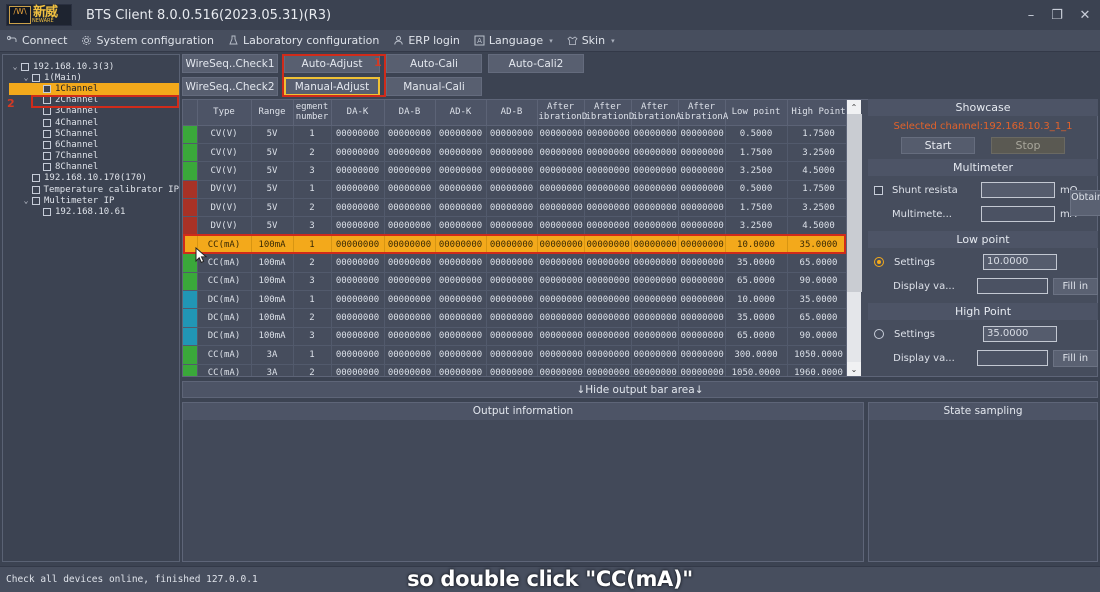  Describe the element at coordinates (94, 77) in the screenshot. I see `tree-item-1-main: ⌄ 1(Main)` at that location.